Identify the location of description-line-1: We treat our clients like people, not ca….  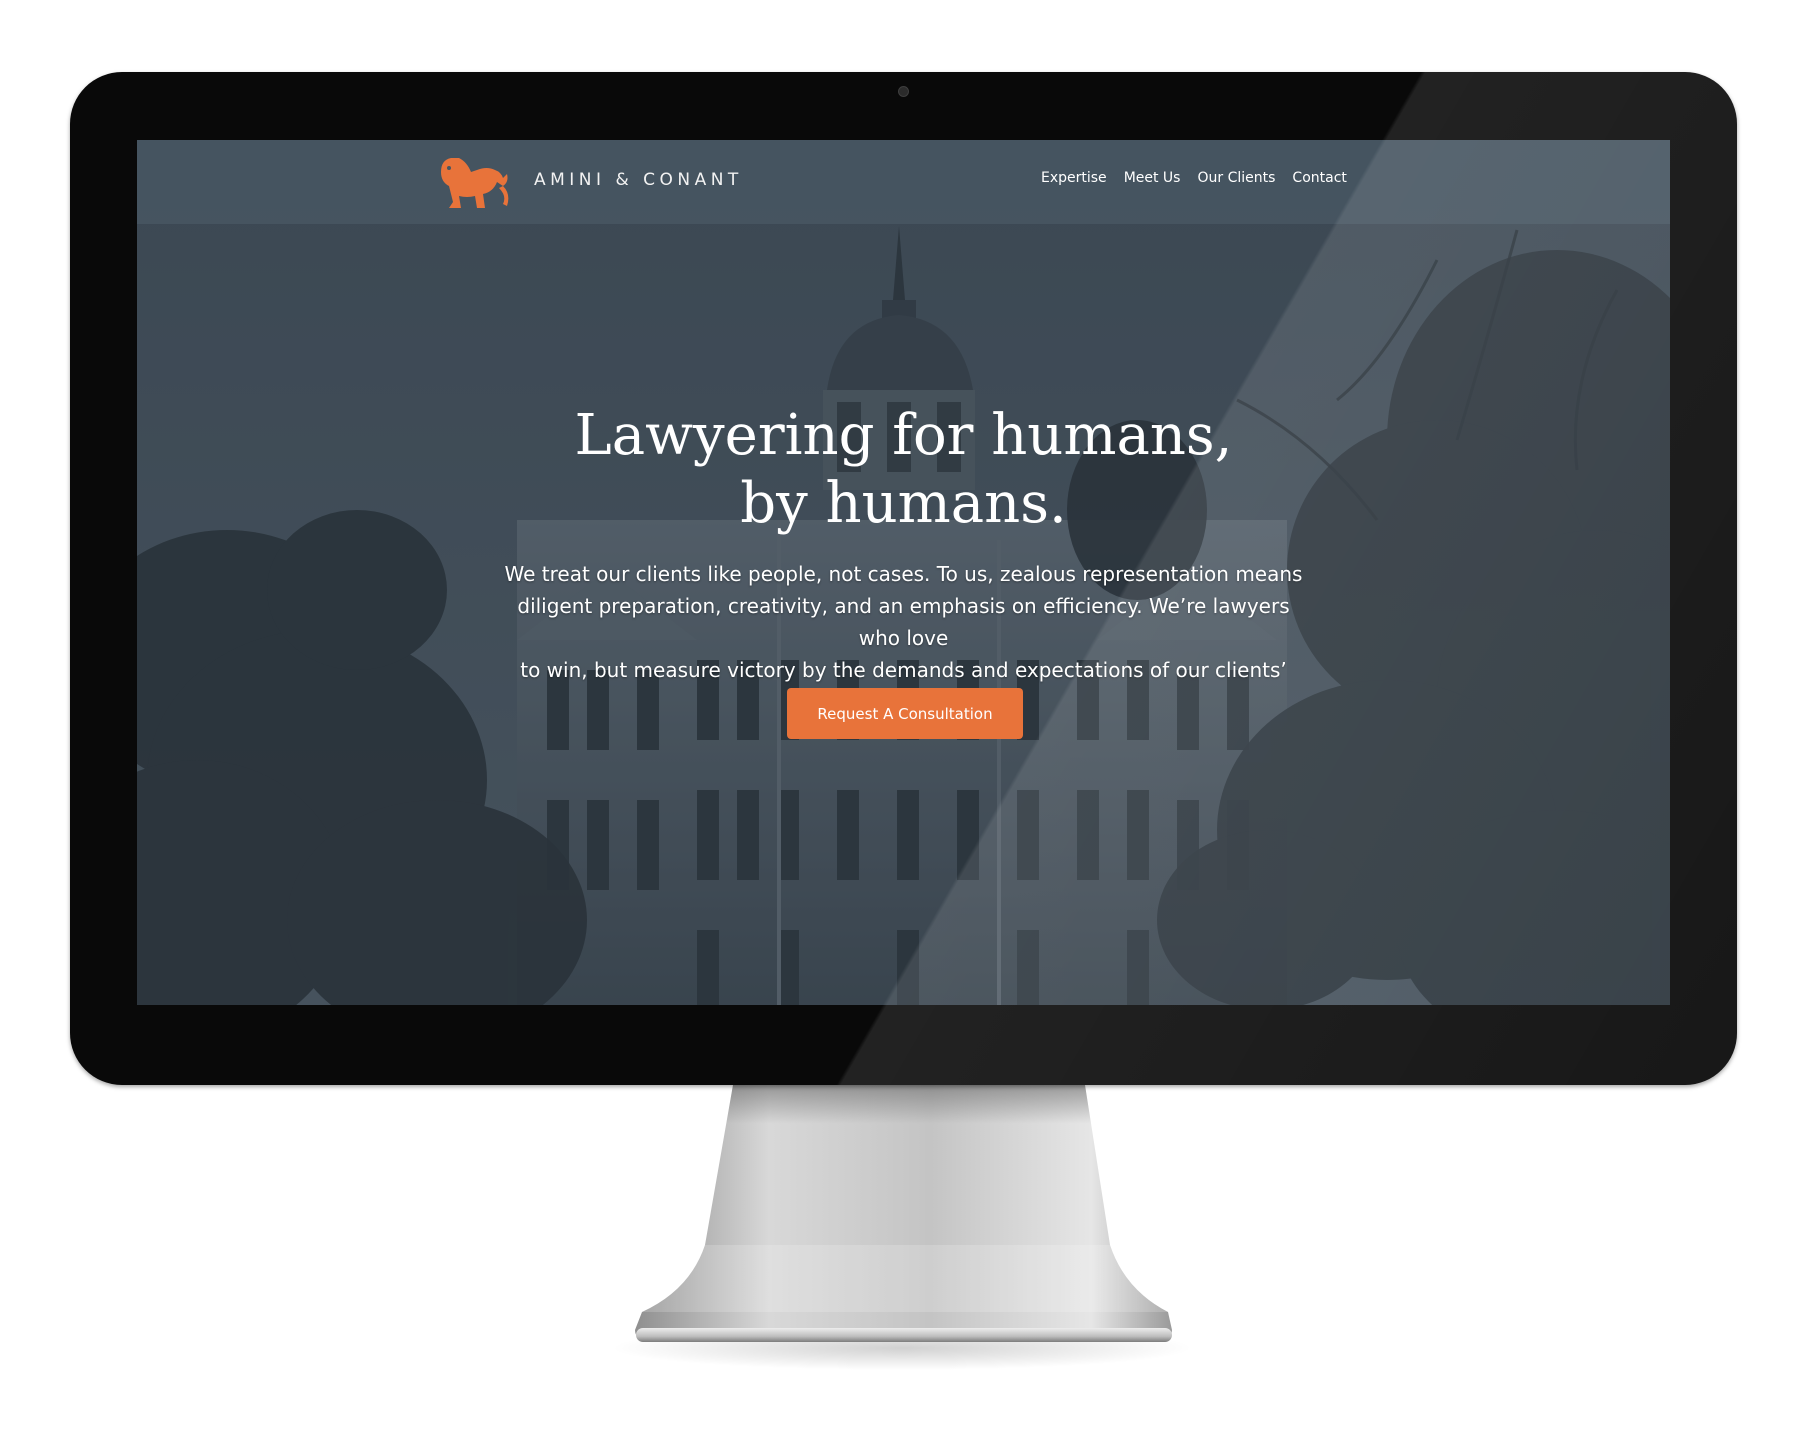
(903, 574).